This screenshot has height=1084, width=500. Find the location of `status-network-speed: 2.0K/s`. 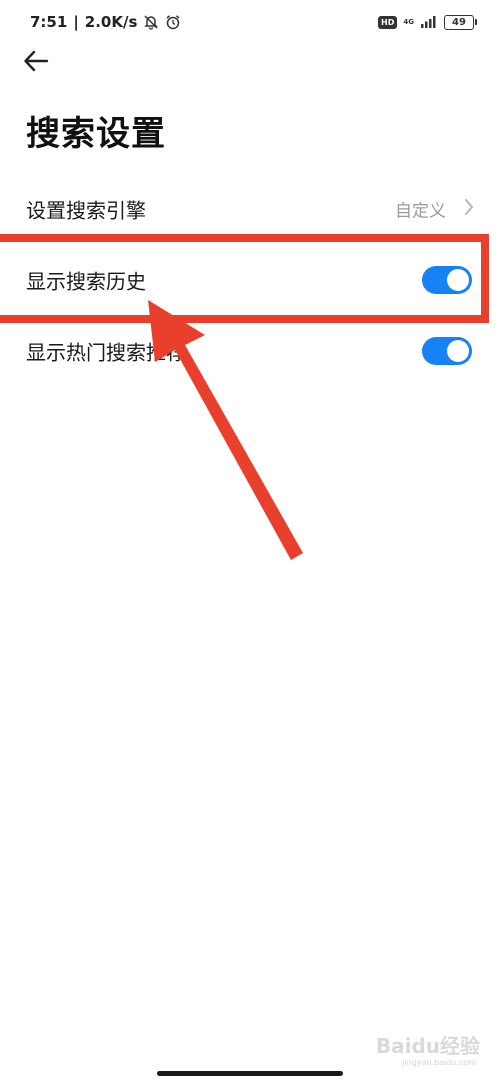

status-network-speed: 2.0K/s is located at coordinates (111, 22).